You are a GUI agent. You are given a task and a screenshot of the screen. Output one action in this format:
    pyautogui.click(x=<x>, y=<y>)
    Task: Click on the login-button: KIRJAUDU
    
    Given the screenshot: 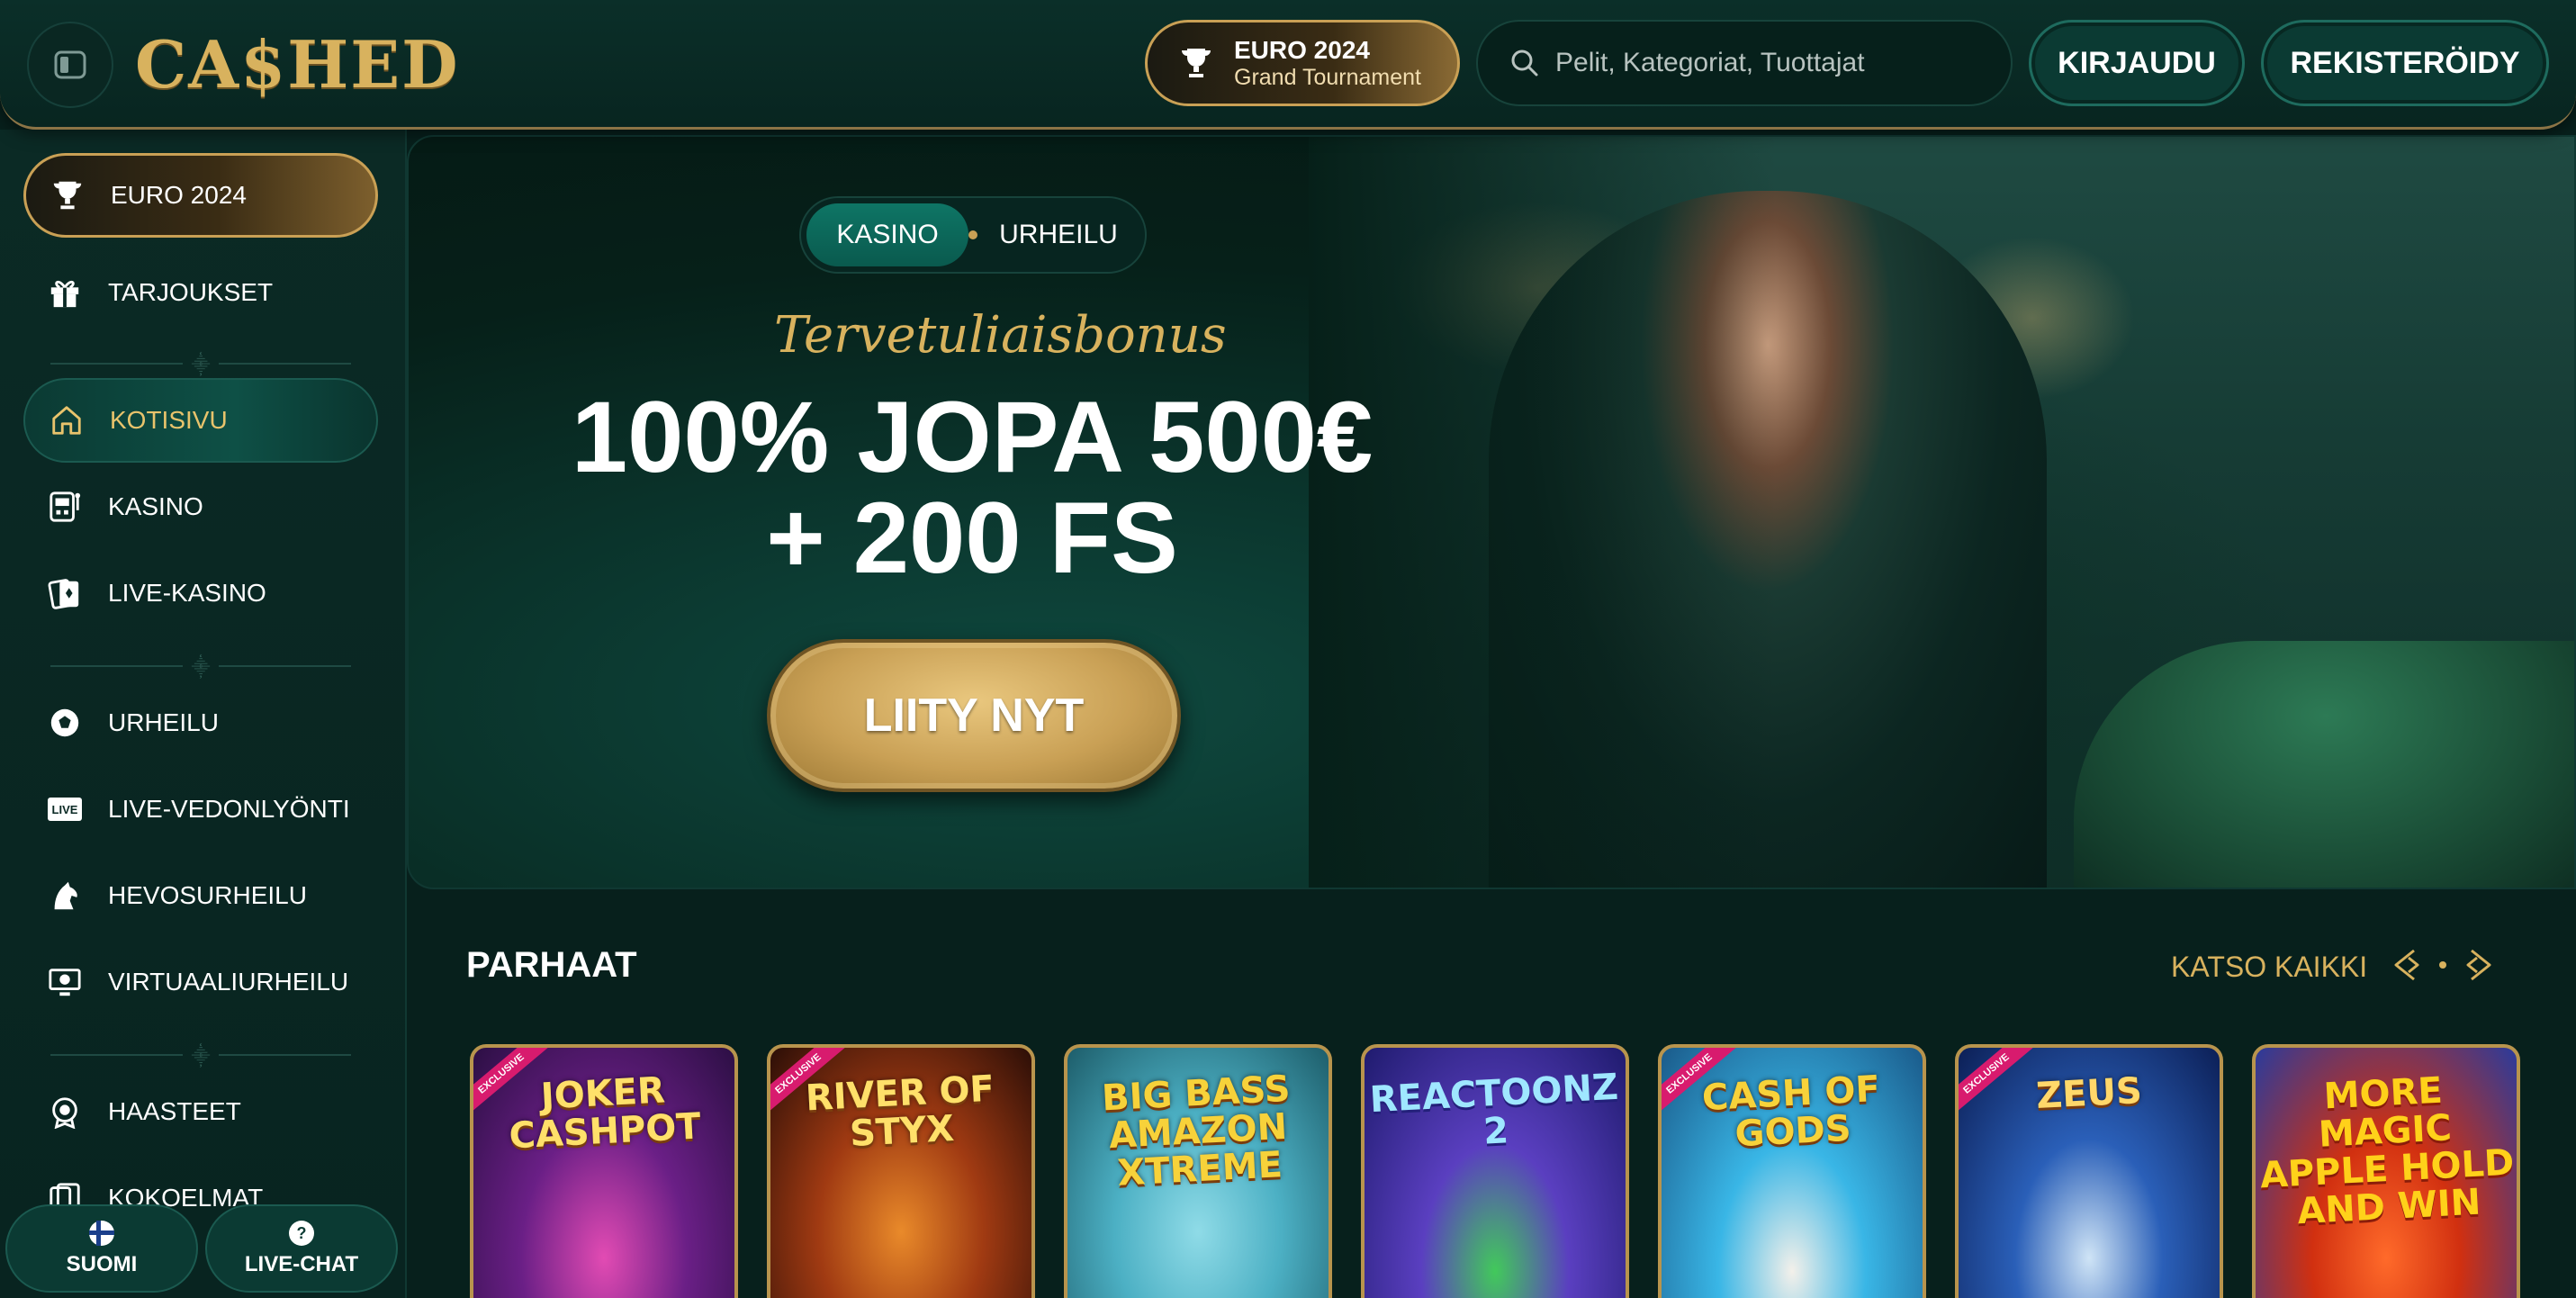 What is the action you would take?
    pyautogui.click(x=2137, y=63)
    